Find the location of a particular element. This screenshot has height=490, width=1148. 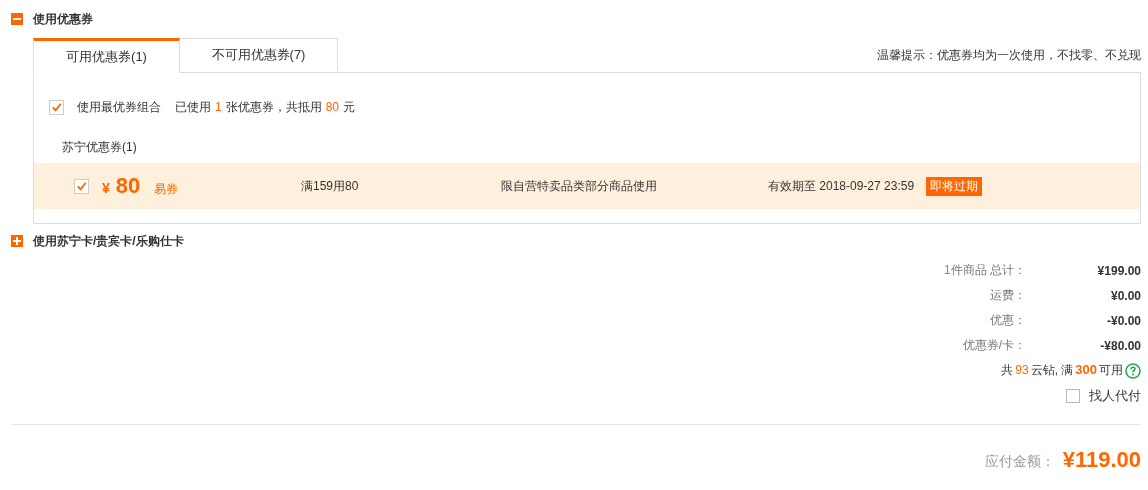

summary-label: 优惠券/卡： is located at coordinates (993, 345).